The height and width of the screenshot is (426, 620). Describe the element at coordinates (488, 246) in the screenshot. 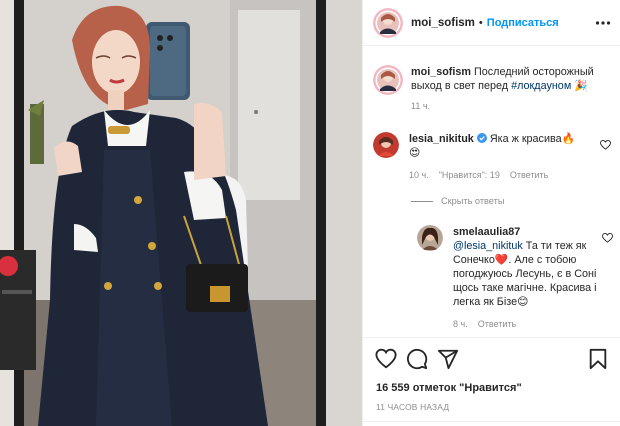

I see `reply-mention: @lesia_nikituk` at that location.